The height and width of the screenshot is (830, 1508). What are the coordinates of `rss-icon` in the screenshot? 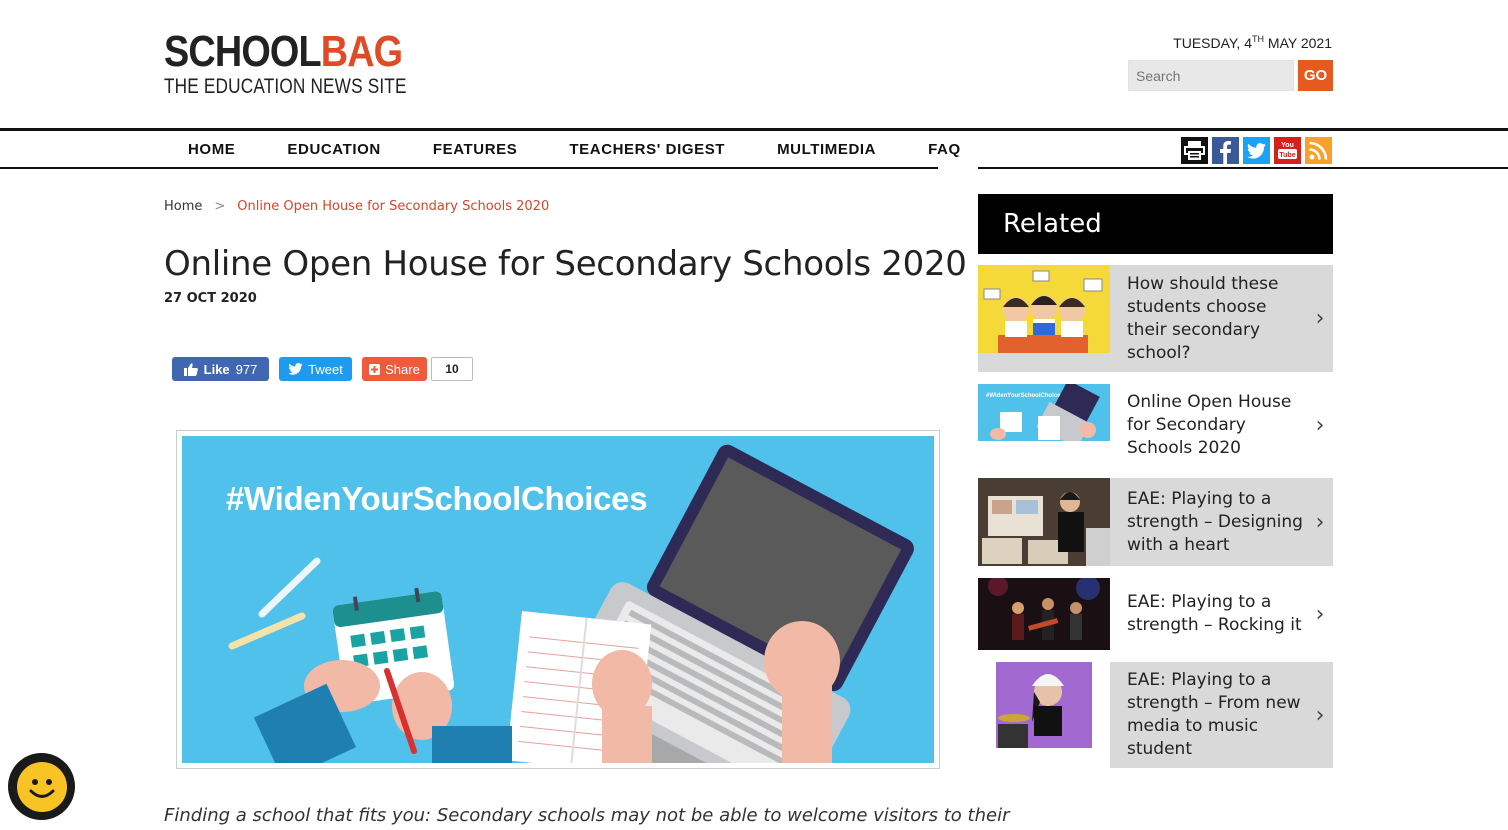 It's located at (1318, 150).